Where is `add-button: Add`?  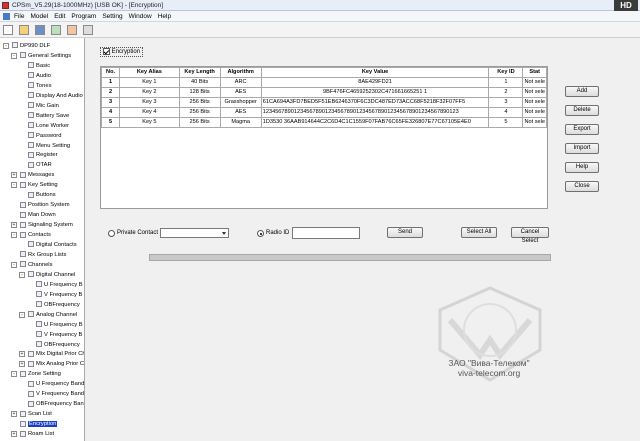
add-button: Add is located at coordinates (582, 91).